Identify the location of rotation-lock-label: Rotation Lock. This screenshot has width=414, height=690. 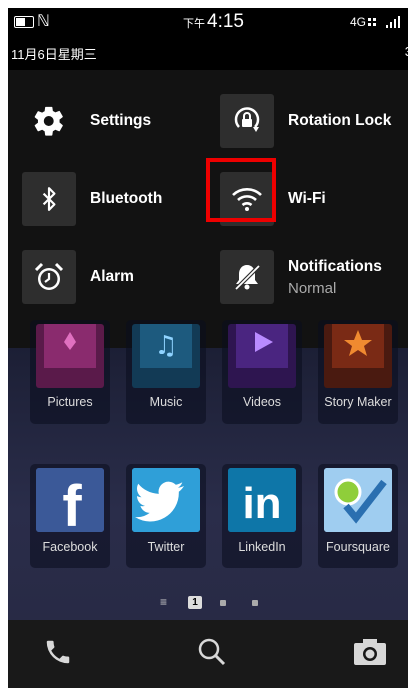
(340, 120).